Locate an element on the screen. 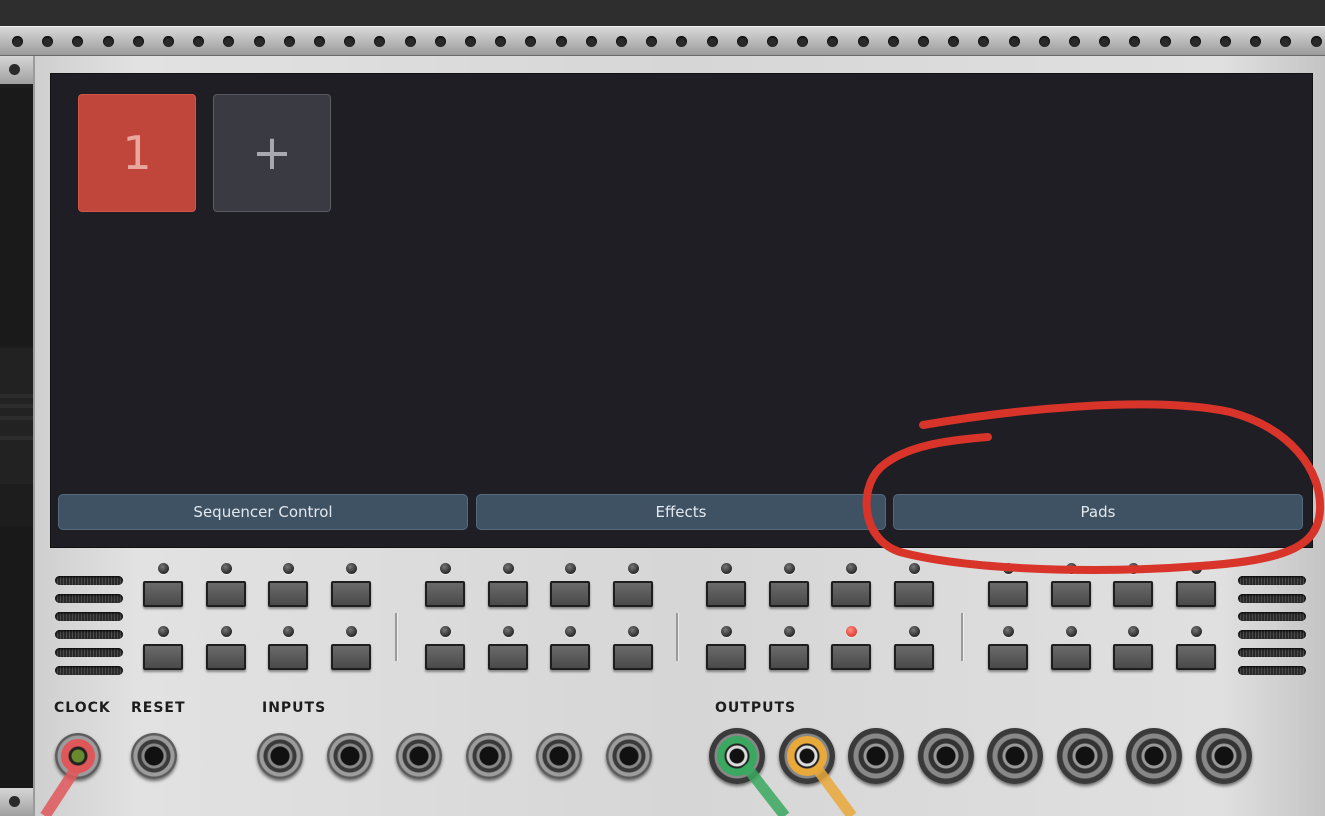 The image size is (1325, 816). tab-pads: Pads is located at coordinates (1098, 512).